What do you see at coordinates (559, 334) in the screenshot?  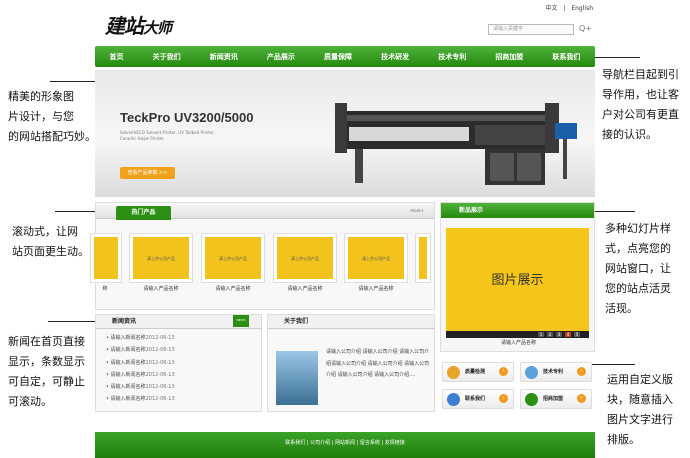 I see `slide-page: 3` at bounding box center [559, 334].